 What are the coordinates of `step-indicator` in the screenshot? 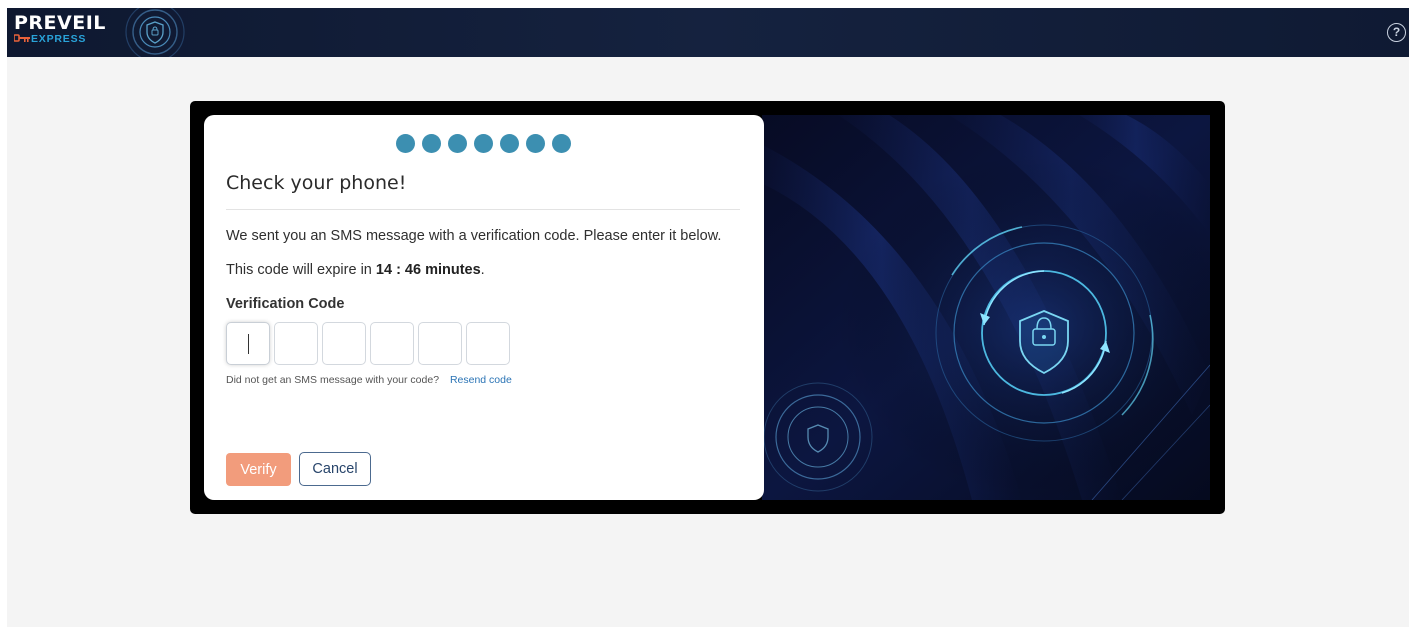 It's located at (483, 143).